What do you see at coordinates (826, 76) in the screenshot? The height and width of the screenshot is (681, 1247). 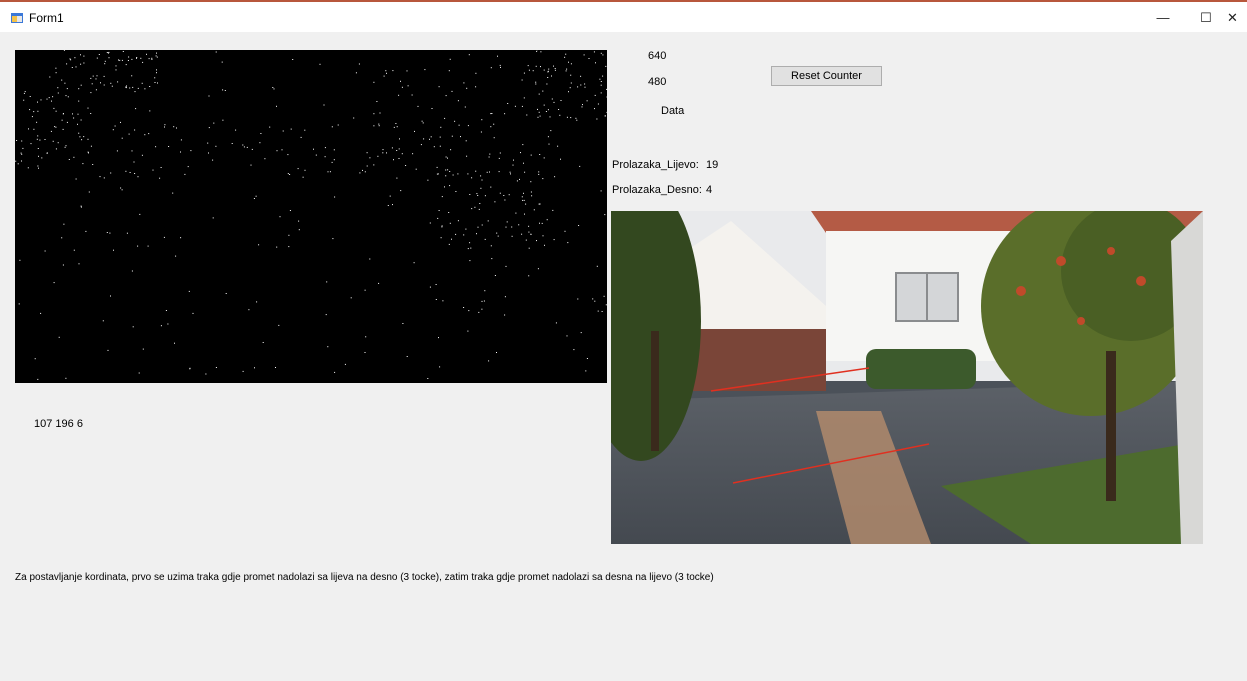 I see `reset-counter-button: Reset Counter` at bounding box center [826, 76].